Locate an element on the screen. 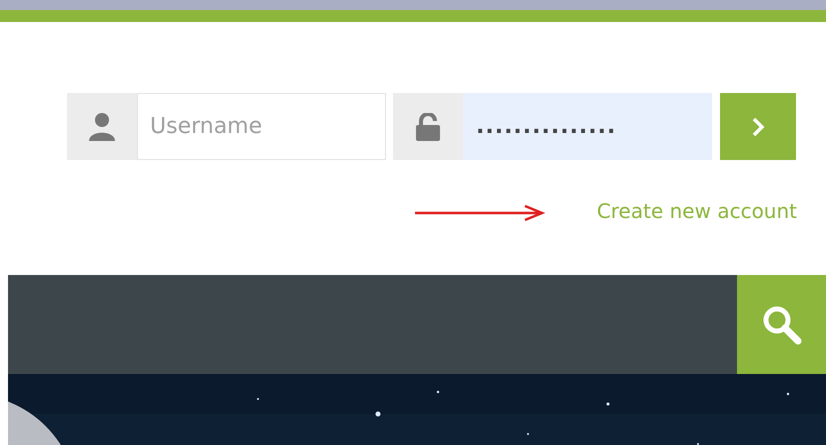 Image resolution: width=826 pixels, height=445 pixels. user-icon is located at coordinates (102, 126).